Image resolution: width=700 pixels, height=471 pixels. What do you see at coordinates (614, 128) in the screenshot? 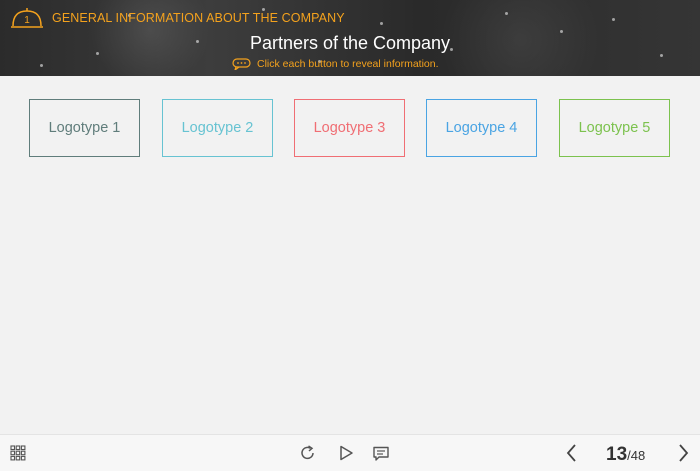
I see `logotype-5-button: Logotype 5` at bounding box center [614, 128].